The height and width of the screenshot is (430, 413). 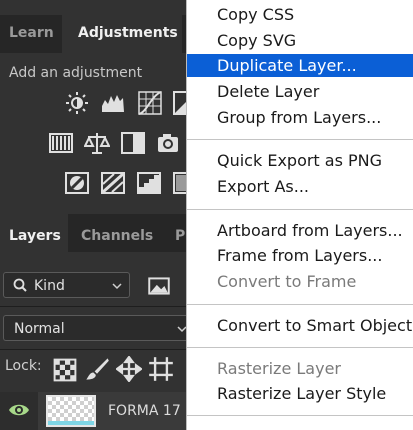 I want to click on tab-channels: Channels, so click(x=117, y=233).